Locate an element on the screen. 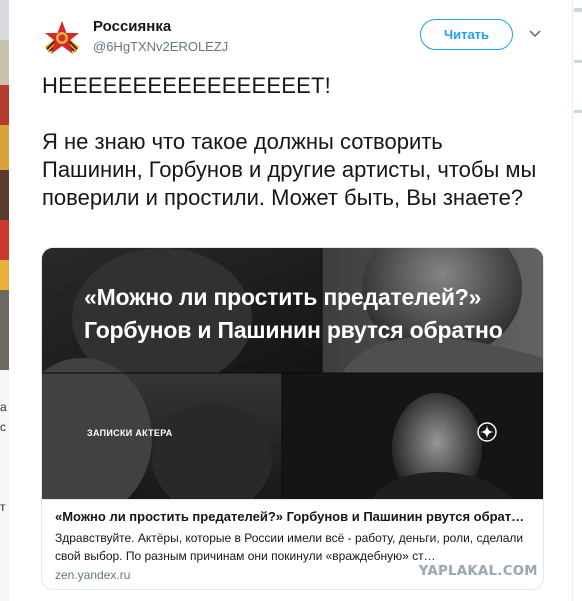 The width and height of the screenshot is (582, 601). background-char: с is located at coordinates (3, 427).